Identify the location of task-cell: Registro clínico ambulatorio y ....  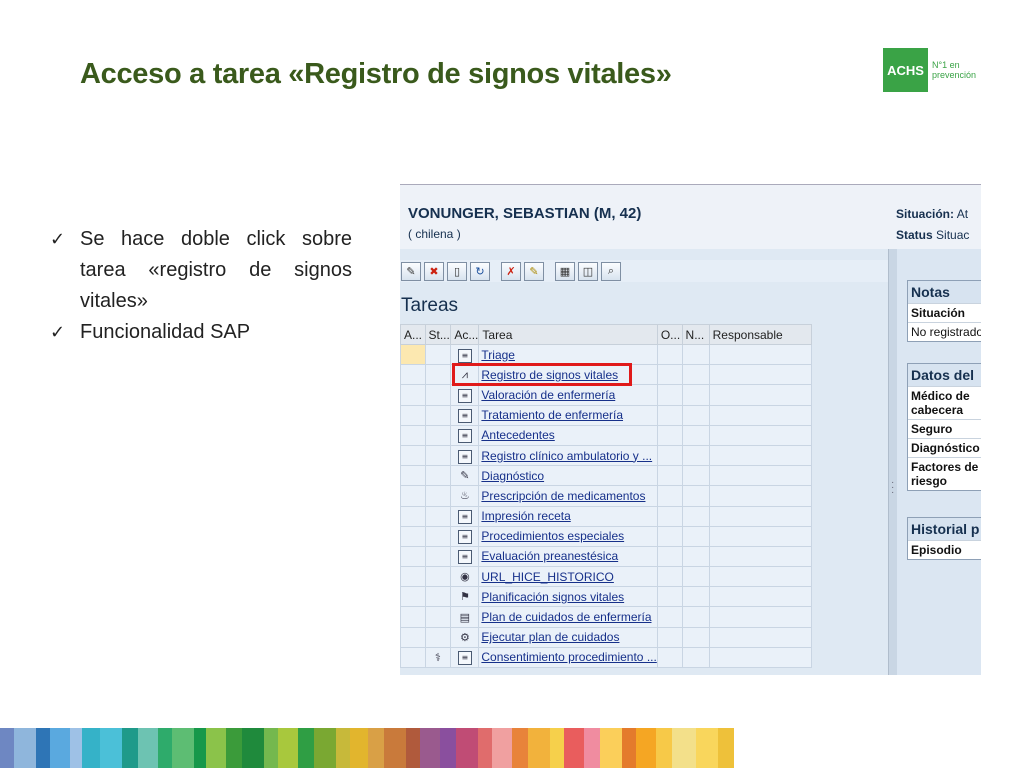
(568, 455).